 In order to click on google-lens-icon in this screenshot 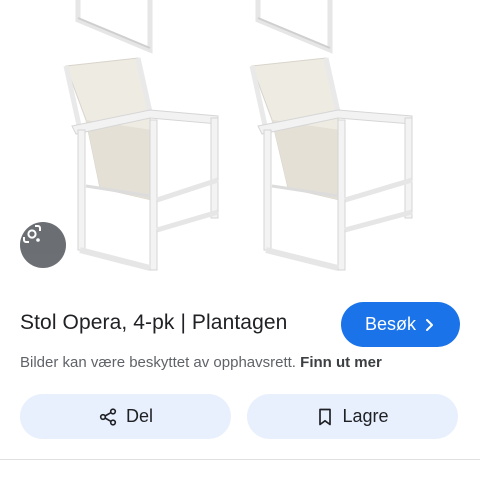, I will do `click(32, 234)`.